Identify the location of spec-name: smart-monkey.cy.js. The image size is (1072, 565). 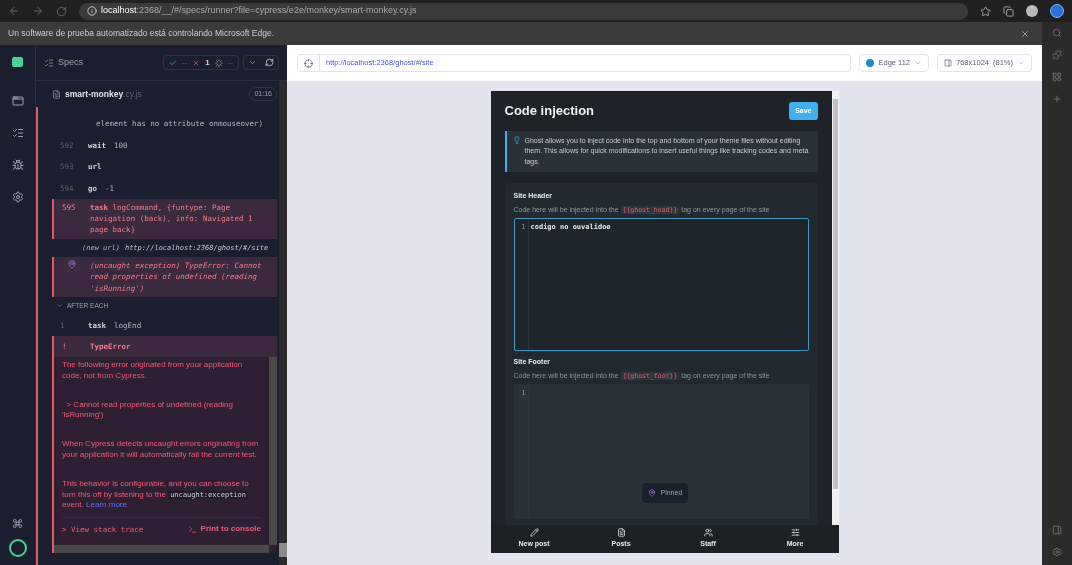
(104, 94).